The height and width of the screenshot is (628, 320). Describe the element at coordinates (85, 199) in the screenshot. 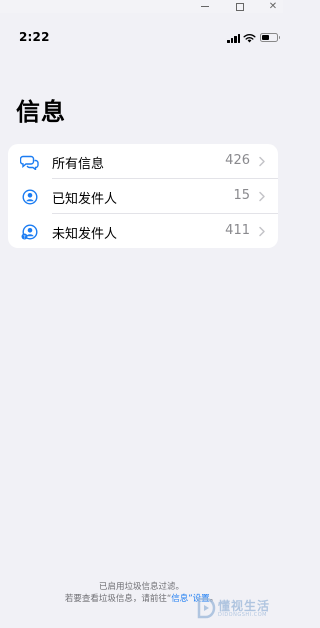

I see `filter-label: 已知发件人` at that location.